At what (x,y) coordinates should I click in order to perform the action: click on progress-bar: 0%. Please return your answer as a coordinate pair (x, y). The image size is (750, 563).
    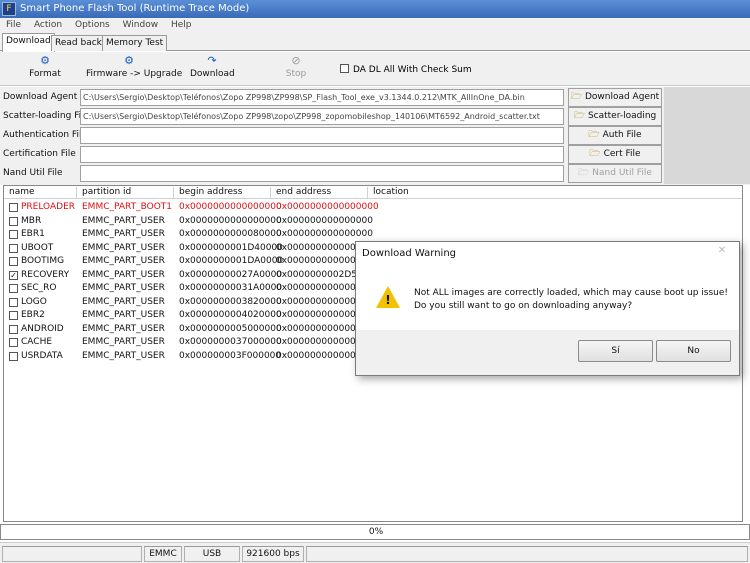
    Looking at the image, I should click on (375, 532).